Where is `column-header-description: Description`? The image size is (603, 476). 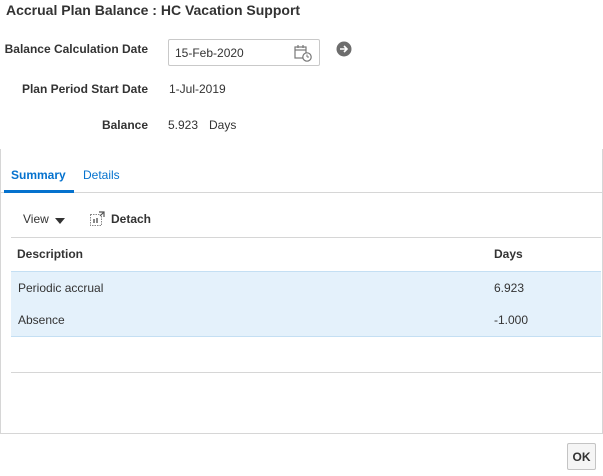
column-header-description: Description is located at coordinates (50, 254).